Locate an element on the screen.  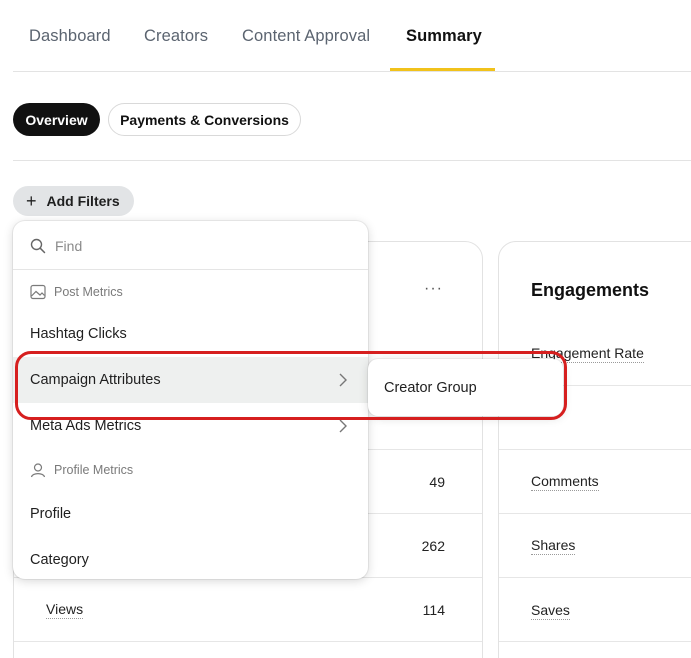
more-options-icon: ··· is located at coordinates (433, 289).